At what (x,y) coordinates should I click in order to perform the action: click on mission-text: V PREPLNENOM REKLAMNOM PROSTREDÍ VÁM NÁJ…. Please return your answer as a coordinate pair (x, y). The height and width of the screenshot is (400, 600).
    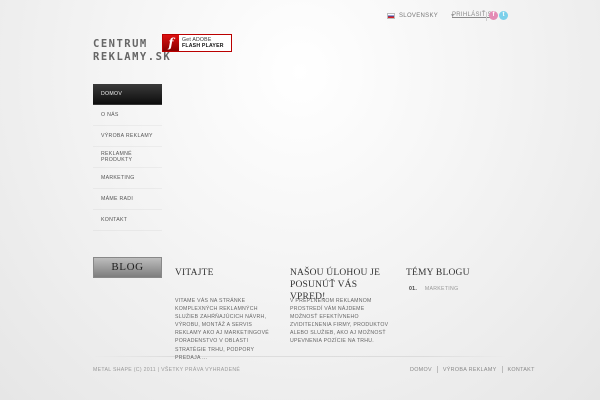
    Looking at the image, I should click on (339, 321).